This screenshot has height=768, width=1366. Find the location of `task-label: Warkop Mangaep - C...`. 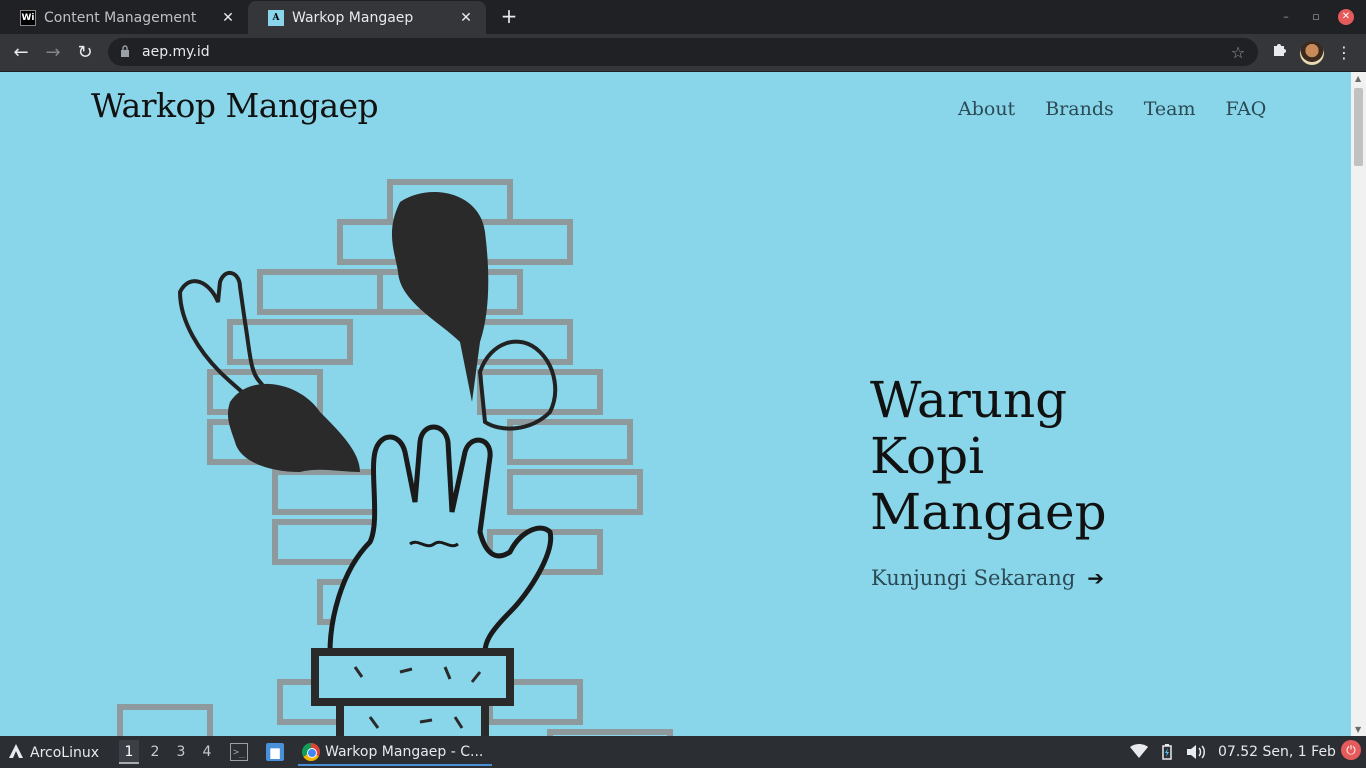

task-label: Warkop Mangaep - C... is located at coordinates (404, 752).